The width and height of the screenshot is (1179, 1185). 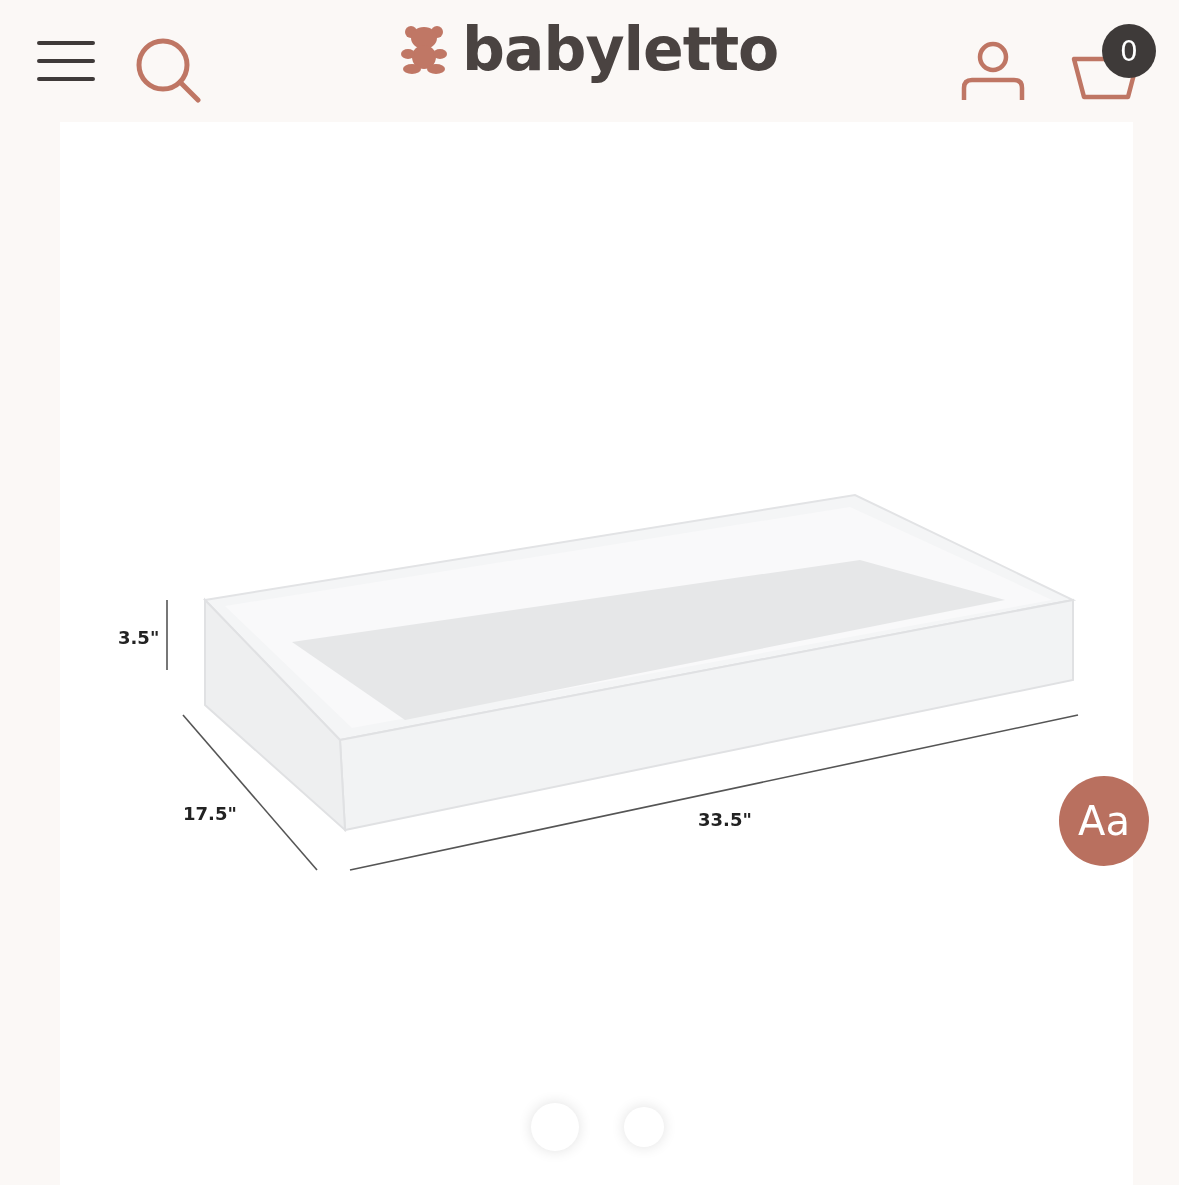 What do you see at coordinates (424, 49) in the screenshot?
I see `teddy-bear-icon` at bounding box center [424, 49].